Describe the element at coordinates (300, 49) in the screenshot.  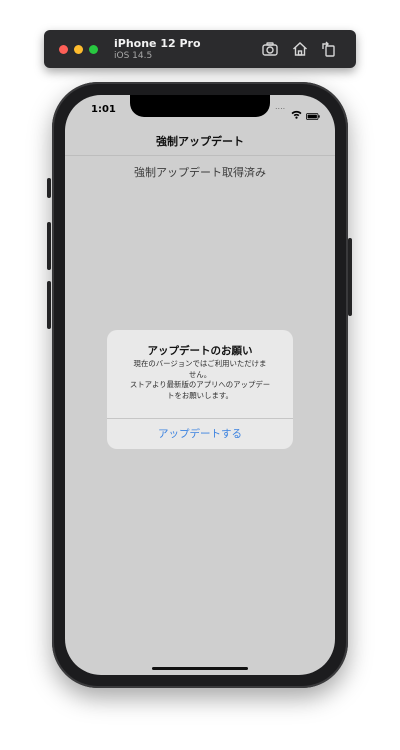
I see `home-icon` at that location.